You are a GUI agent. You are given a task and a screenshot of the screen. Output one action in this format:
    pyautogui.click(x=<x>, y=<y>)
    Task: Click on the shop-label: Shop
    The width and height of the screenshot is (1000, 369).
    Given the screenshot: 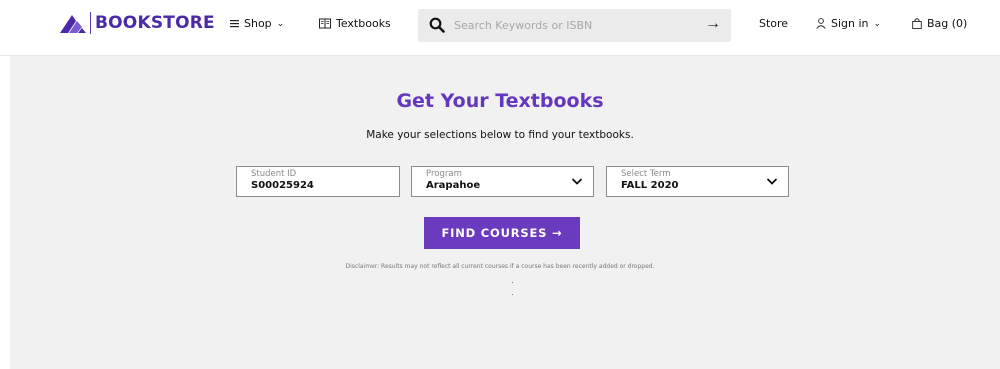 What is the action you would take?
    pyautogui.click(x=258, y=23)
    